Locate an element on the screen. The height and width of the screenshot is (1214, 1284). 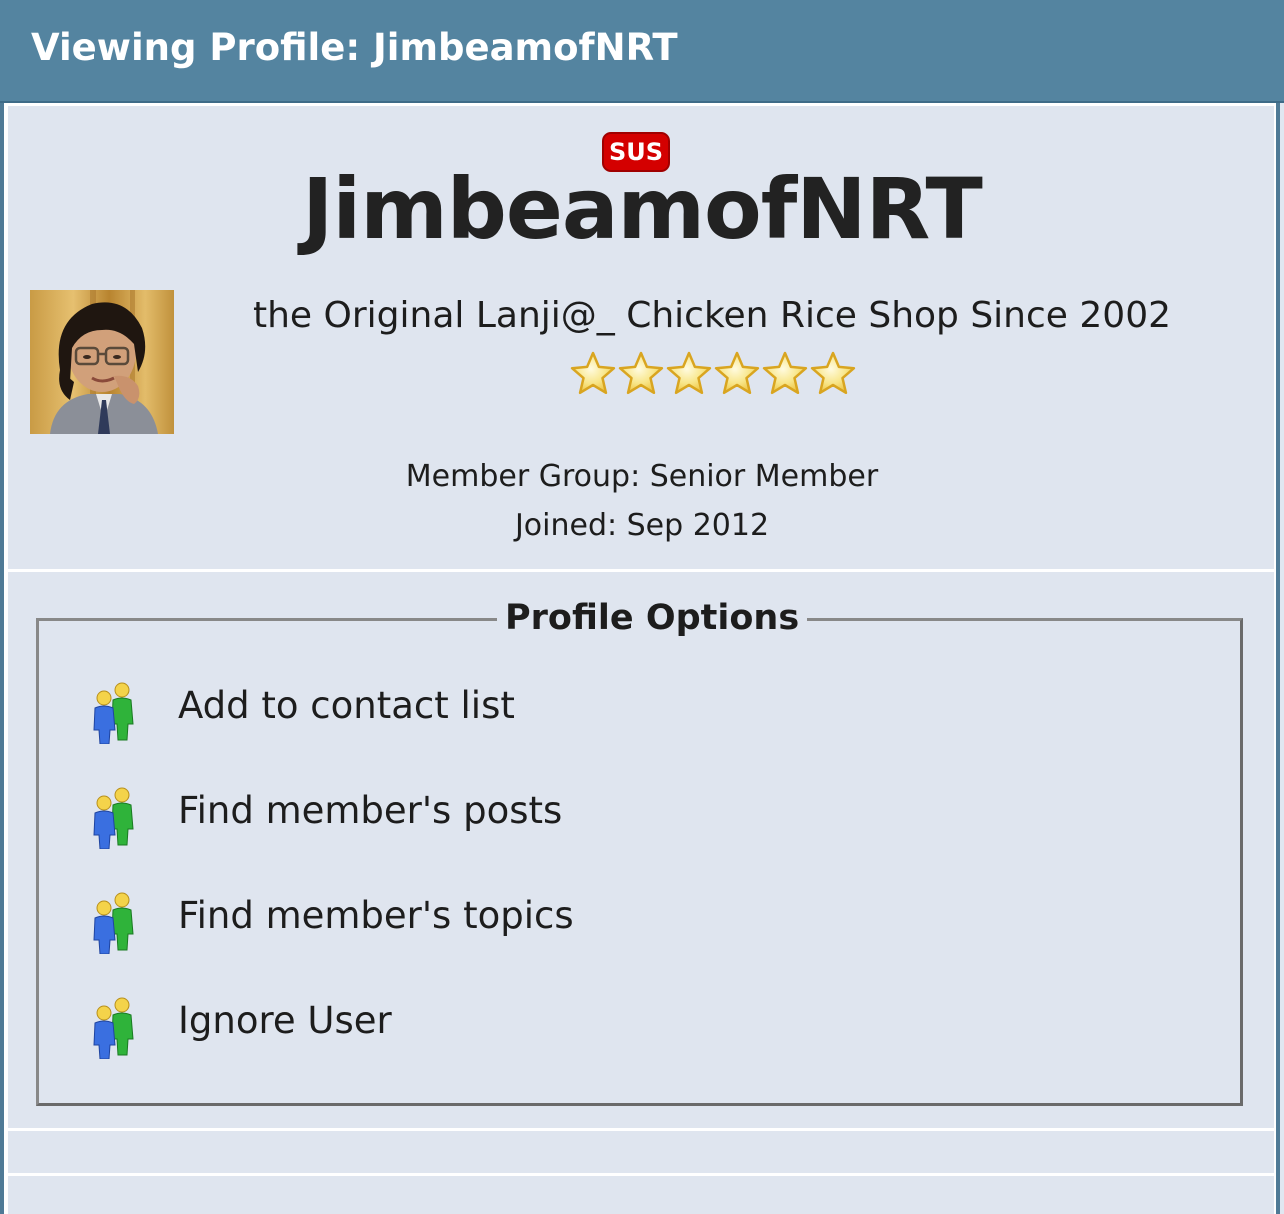
option-label: Find member's posts is located at coordinates (370, 810).